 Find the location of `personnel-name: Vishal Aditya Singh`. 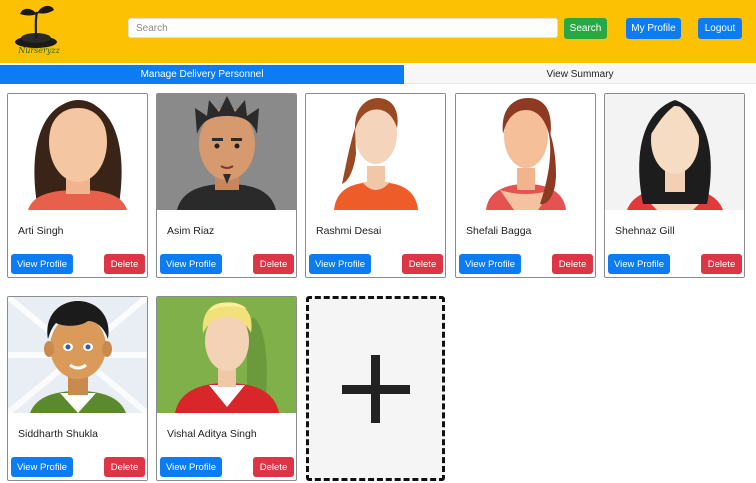

personnel-name: Vishal Aditya Singh is located at coordinates (212, 434).